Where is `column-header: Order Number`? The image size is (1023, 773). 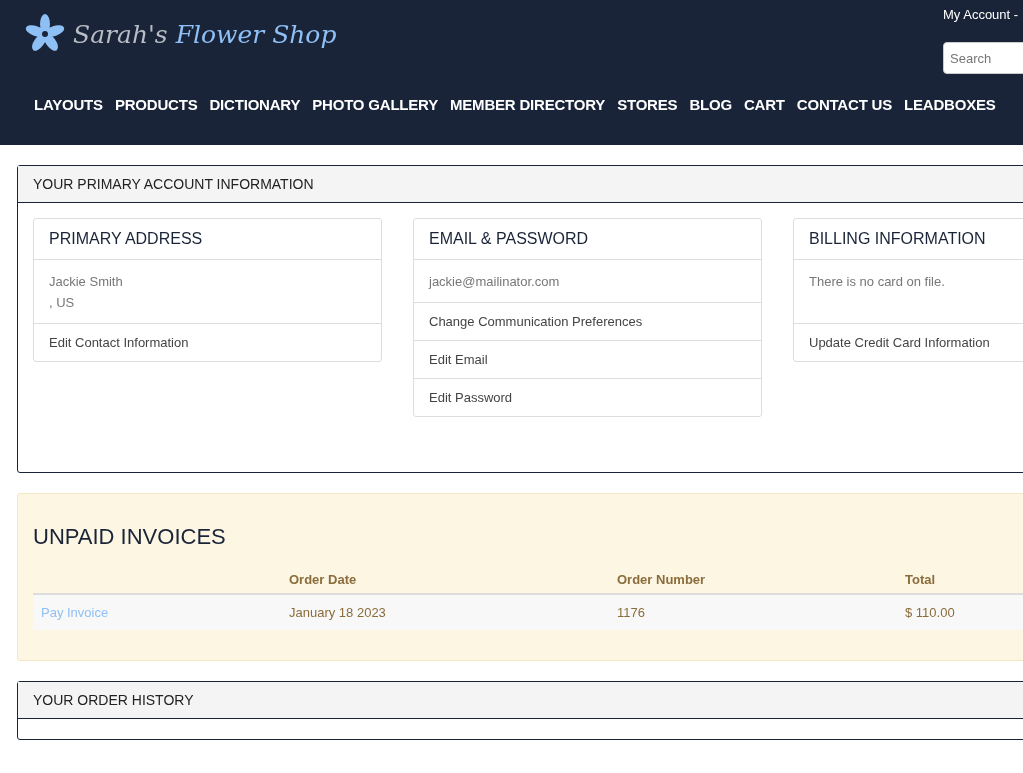 column-header: Order Number is located at coordinates (661, 579).